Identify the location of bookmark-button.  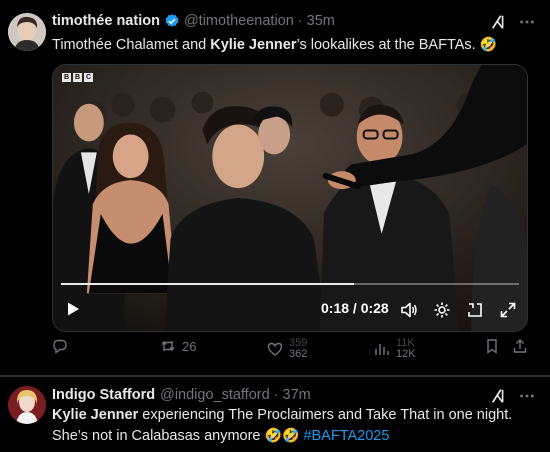
(492, 346).